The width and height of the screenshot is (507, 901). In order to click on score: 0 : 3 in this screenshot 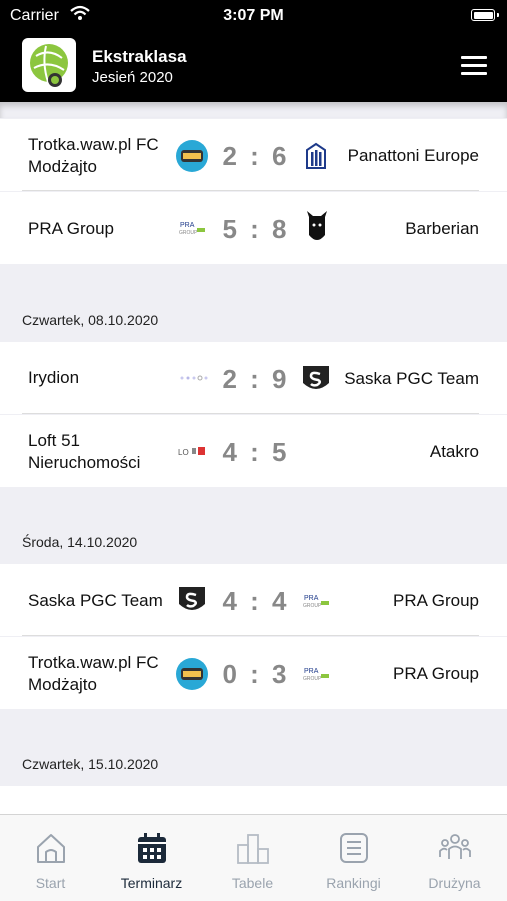, I will do `click(256, 674)`.